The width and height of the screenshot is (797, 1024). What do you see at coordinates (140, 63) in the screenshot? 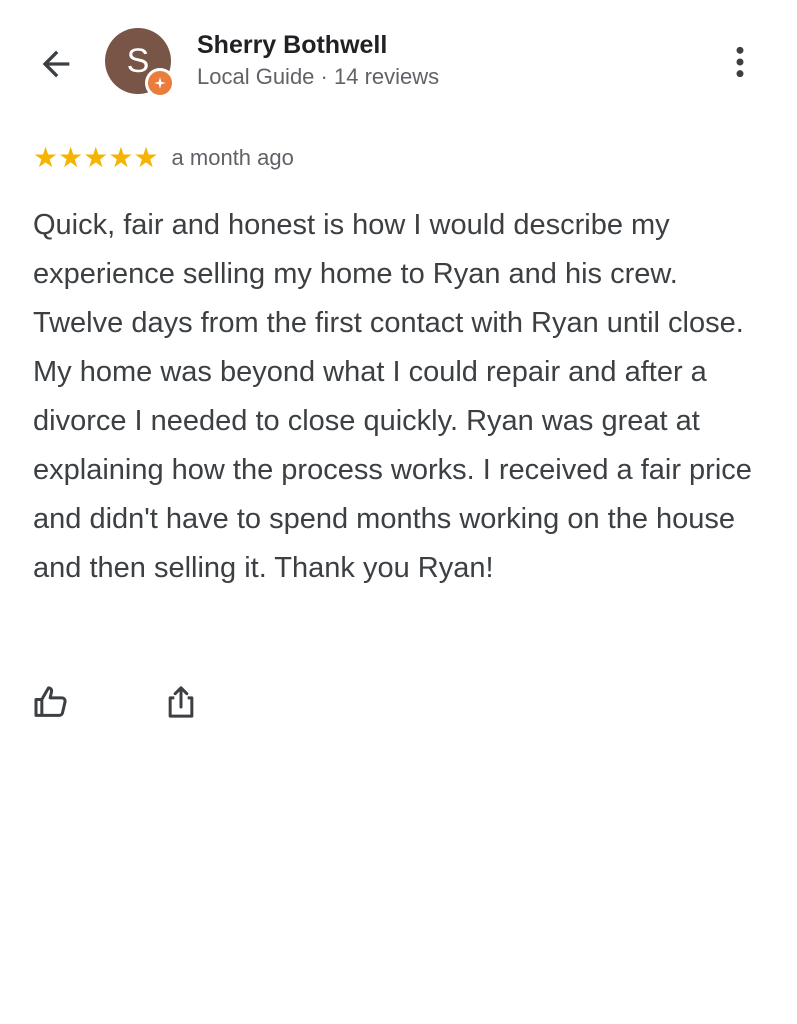
I see `author-avatar-wrap: S` at bounding box center [140, 63].